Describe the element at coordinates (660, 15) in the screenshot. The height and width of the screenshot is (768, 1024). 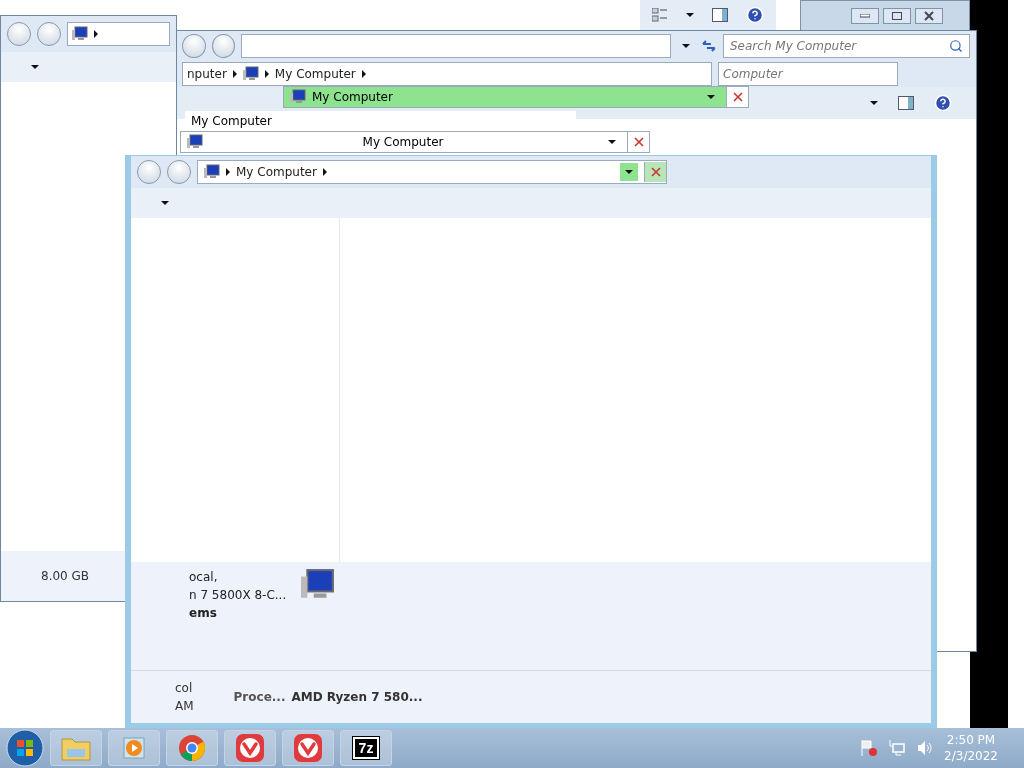
I see `view-icon` at that location.